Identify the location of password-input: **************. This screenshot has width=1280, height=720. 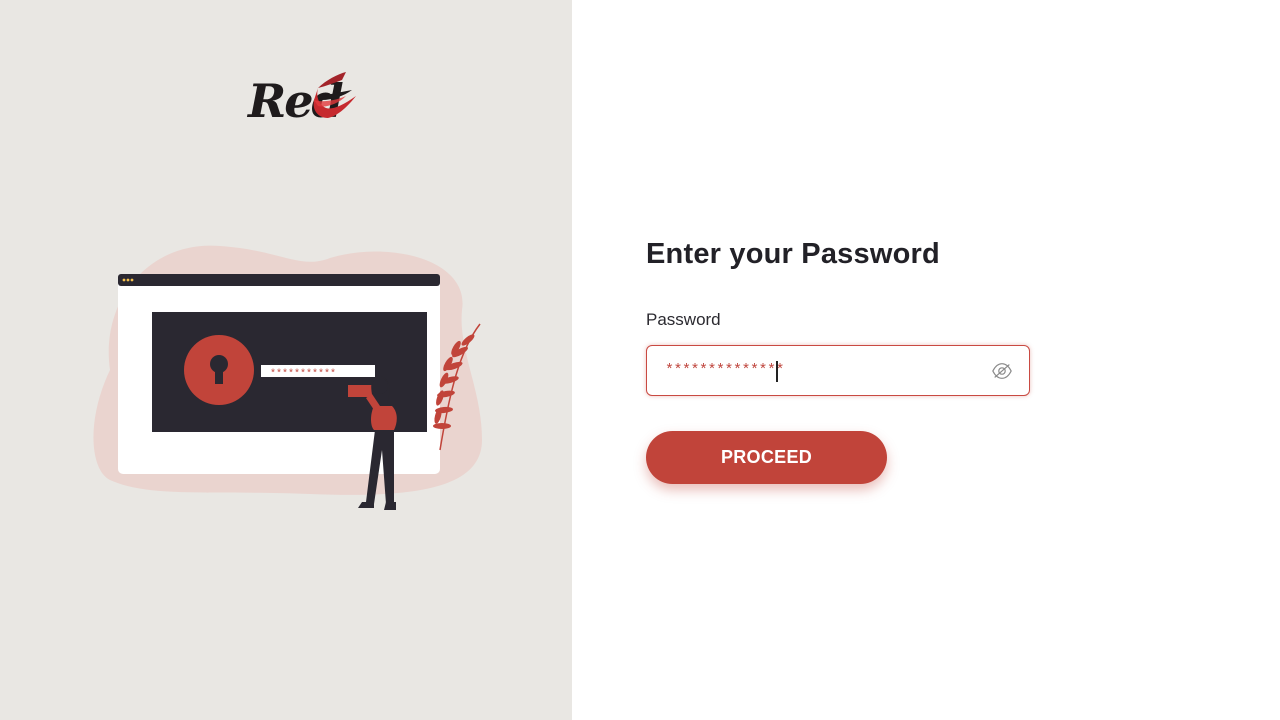
(838, 370).